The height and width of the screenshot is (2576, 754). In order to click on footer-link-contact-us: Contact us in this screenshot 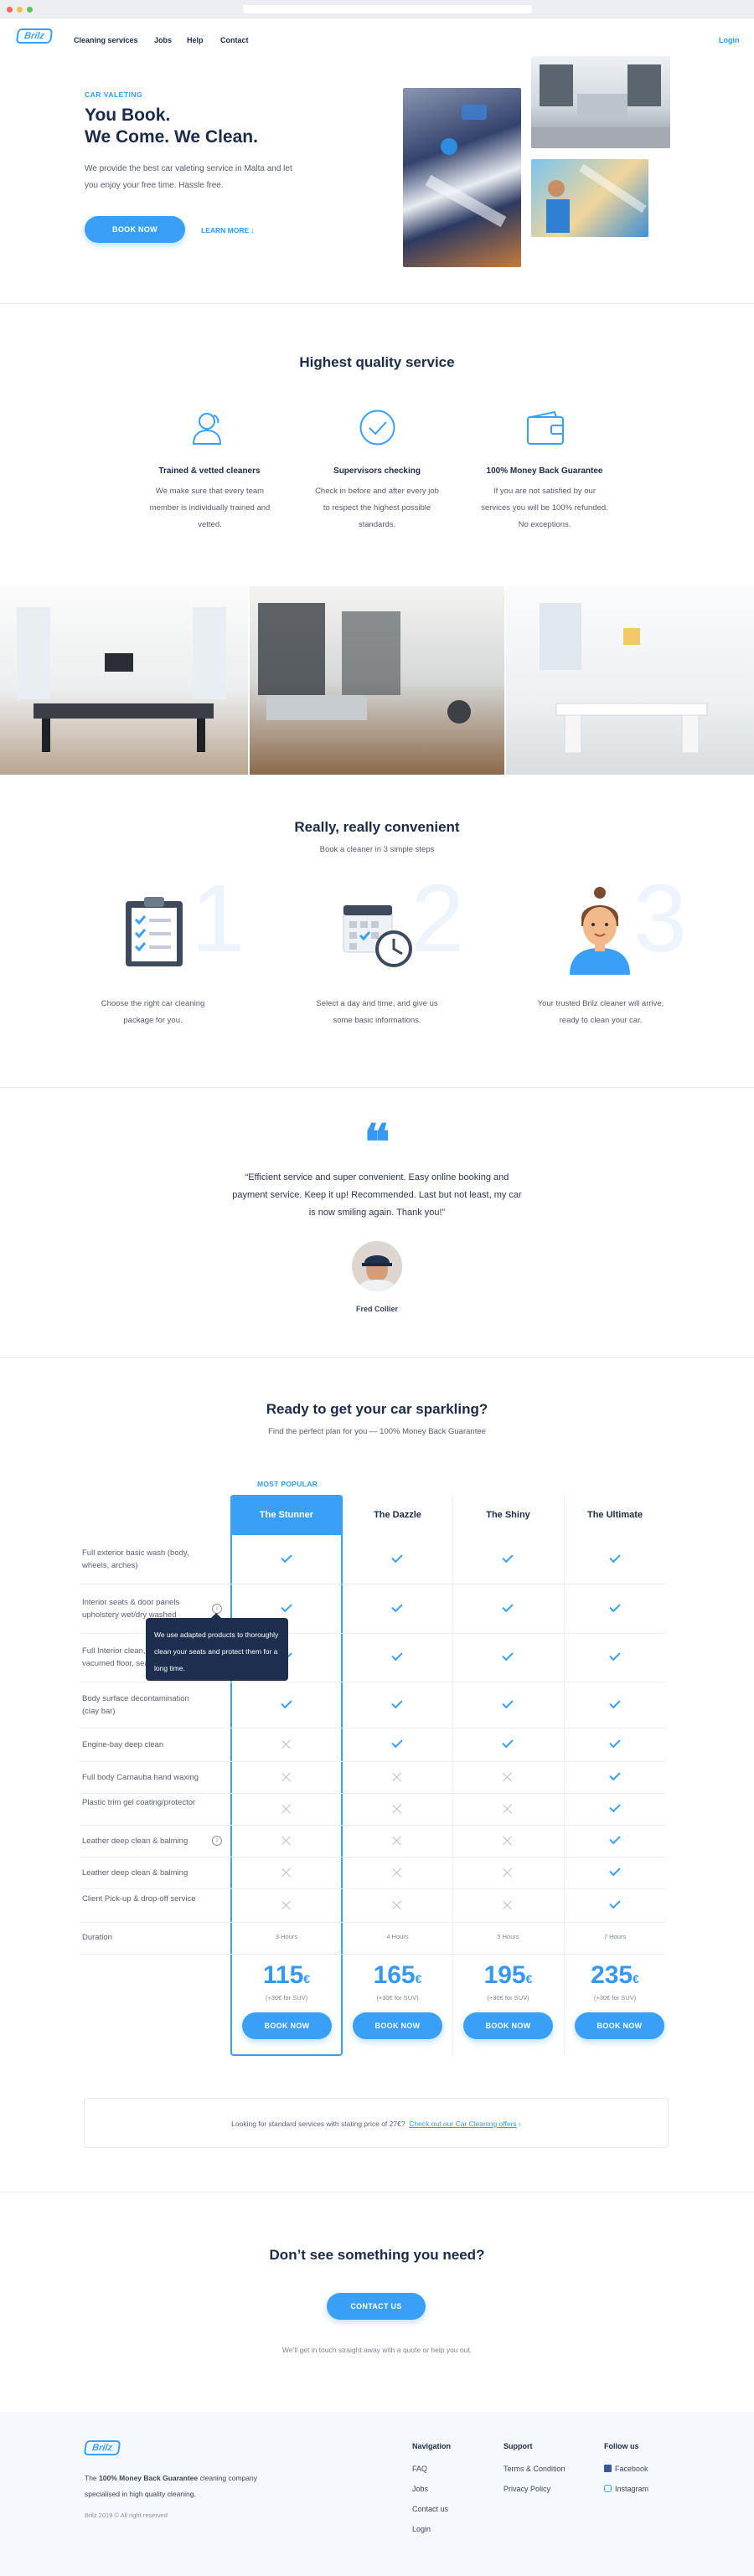, I will do `click(430, 2509)`.